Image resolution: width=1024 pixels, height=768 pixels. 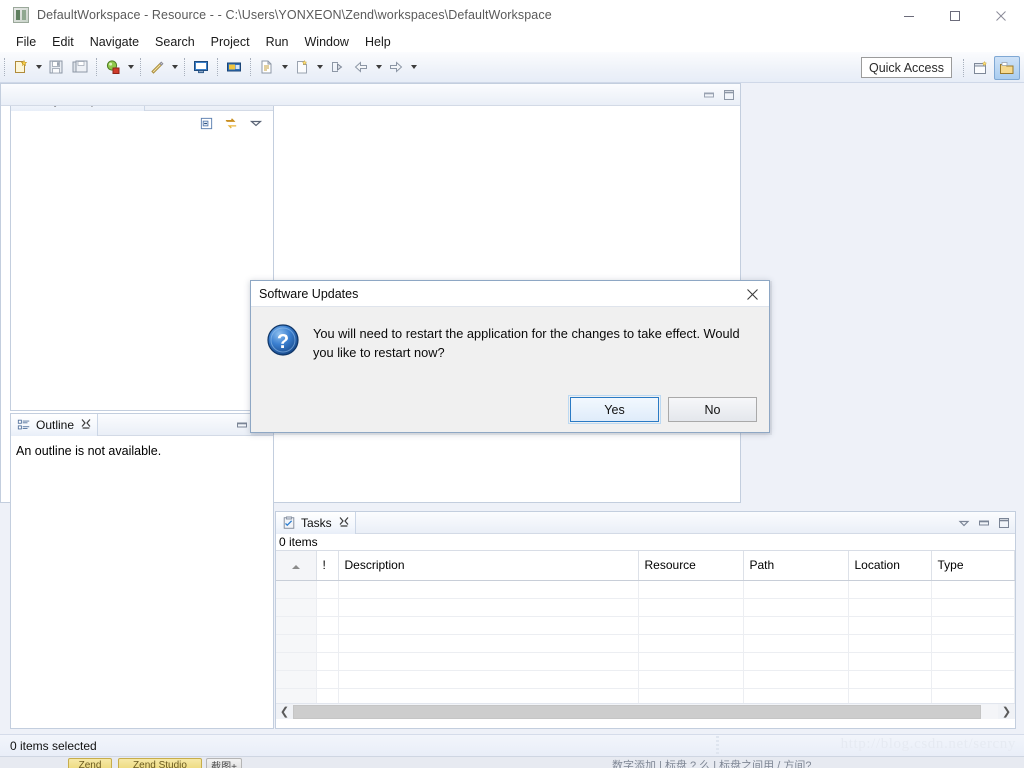 I want to click on open-console-icon, so click(x=201, y=67).